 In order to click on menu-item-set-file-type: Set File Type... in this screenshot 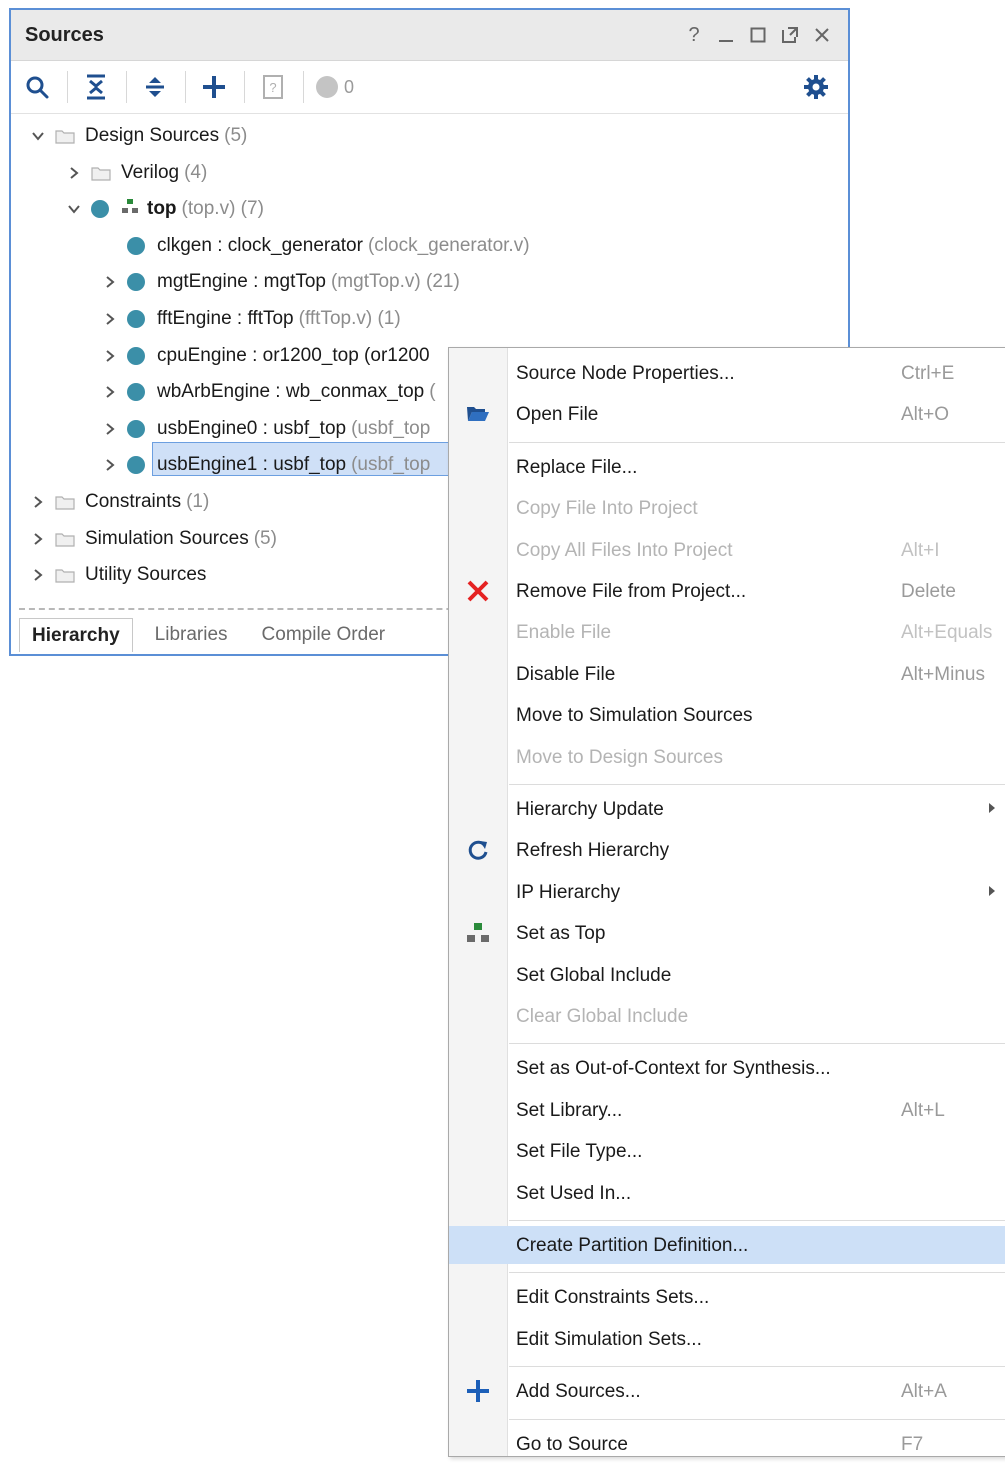, I will do `click(727, 1151)`.